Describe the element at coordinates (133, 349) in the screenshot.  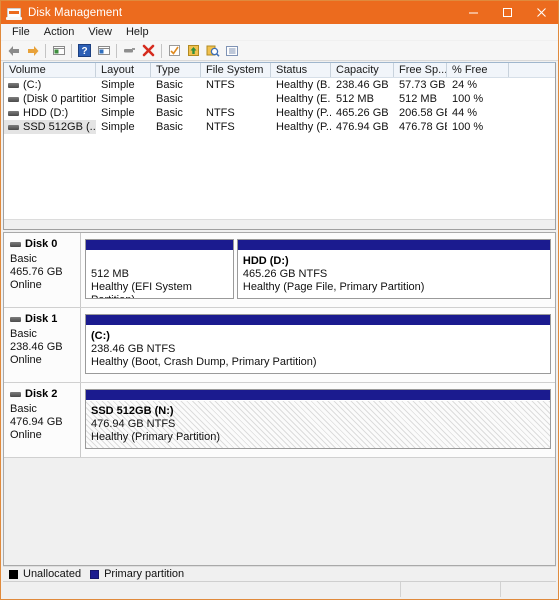
I see `partition-size: 238.46 GB NTFS` at that location.